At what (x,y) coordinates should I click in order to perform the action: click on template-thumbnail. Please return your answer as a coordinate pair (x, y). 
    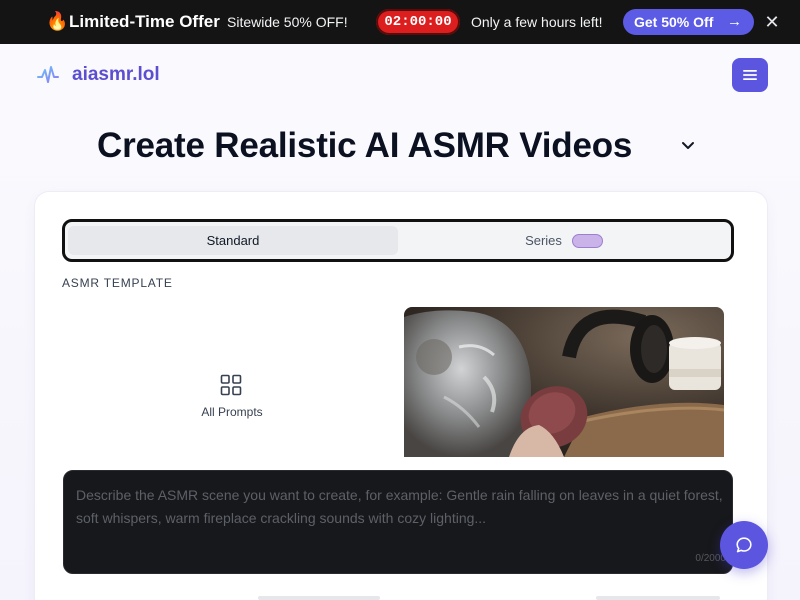
    Looking at the image, I should click on (564, 382).